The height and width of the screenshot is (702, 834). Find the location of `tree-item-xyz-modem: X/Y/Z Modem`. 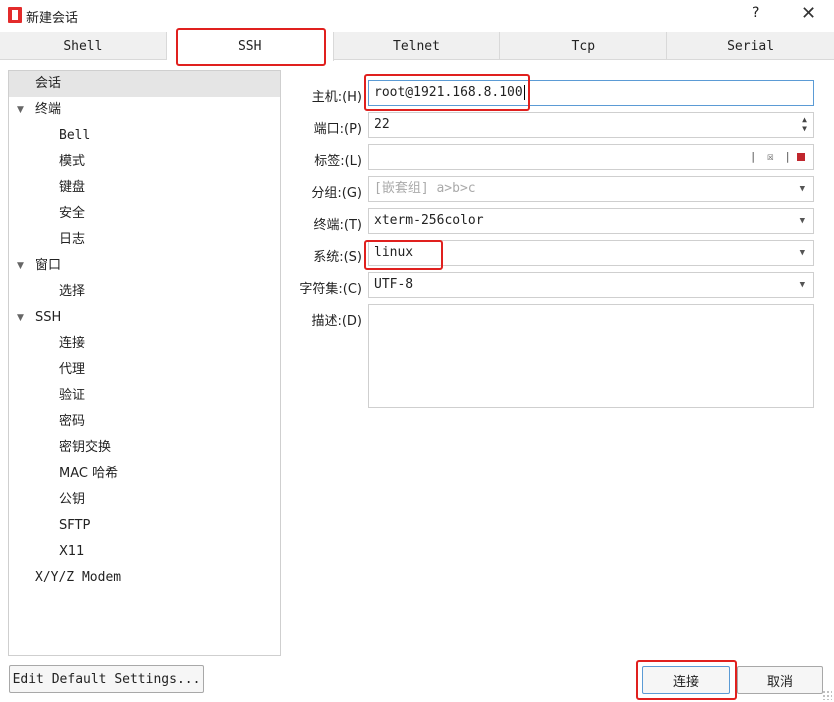

tree-item-xyz-modem: X/Y/Z Modem is located at coordinates (144, 578).